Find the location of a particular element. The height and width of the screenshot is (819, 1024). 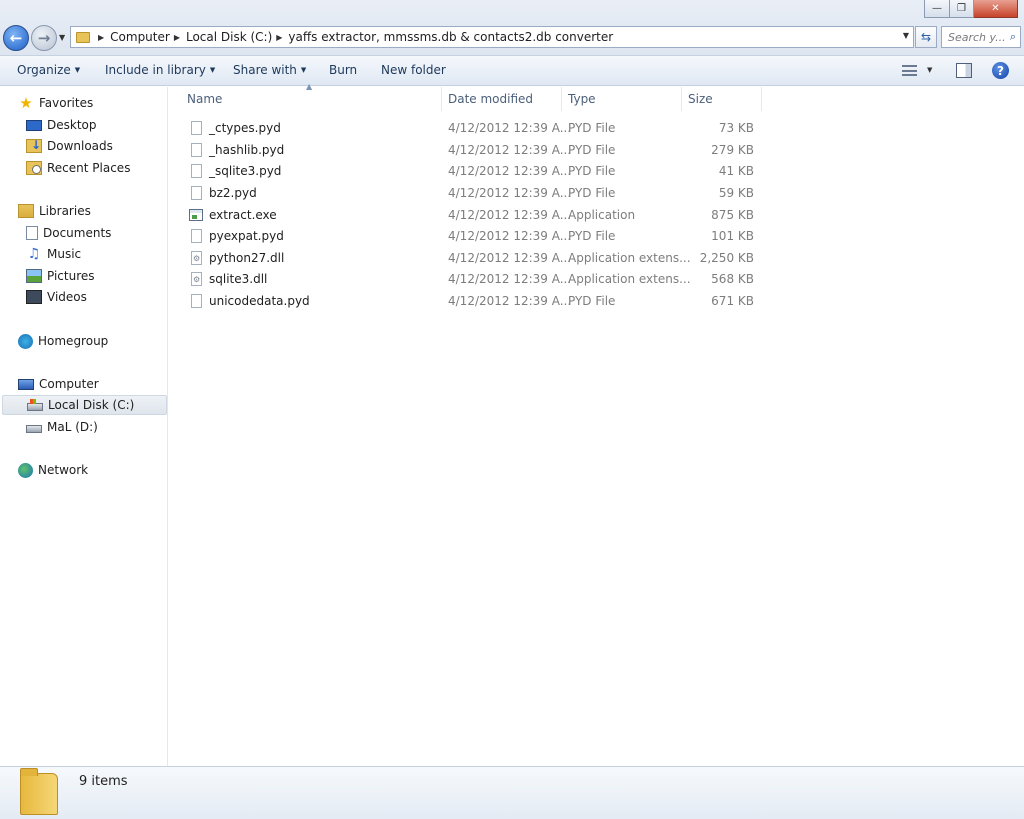

videos-icon is located at coordinates (34, 297).